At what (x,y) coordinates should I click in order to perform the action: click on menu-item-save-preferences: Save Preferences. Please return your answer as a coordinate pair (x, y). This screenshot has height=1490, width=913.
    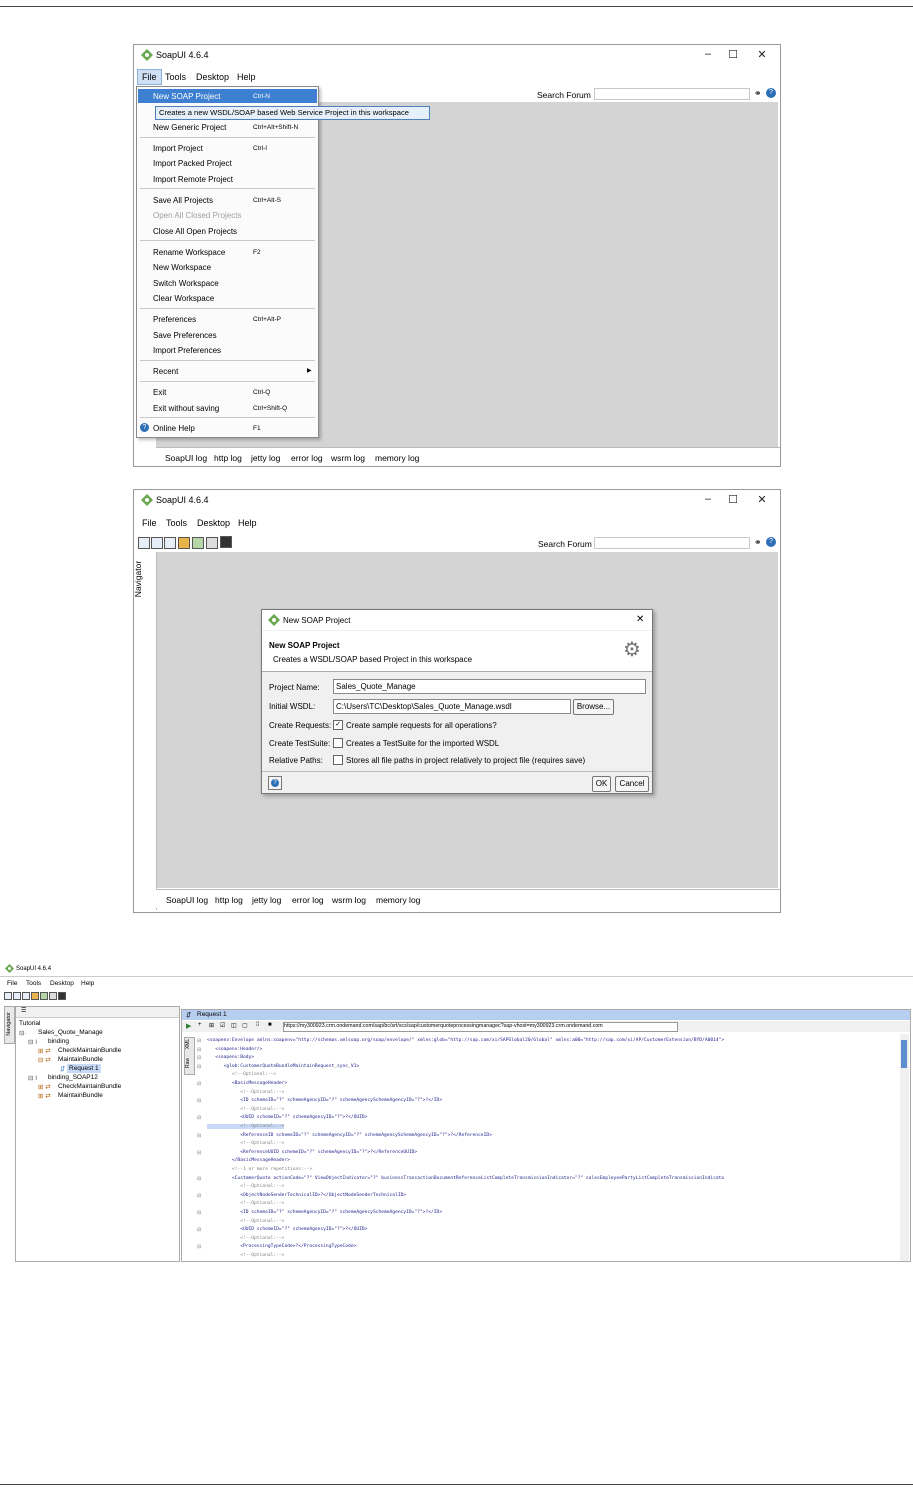
    Looking at the image, I should click on (185, 338).